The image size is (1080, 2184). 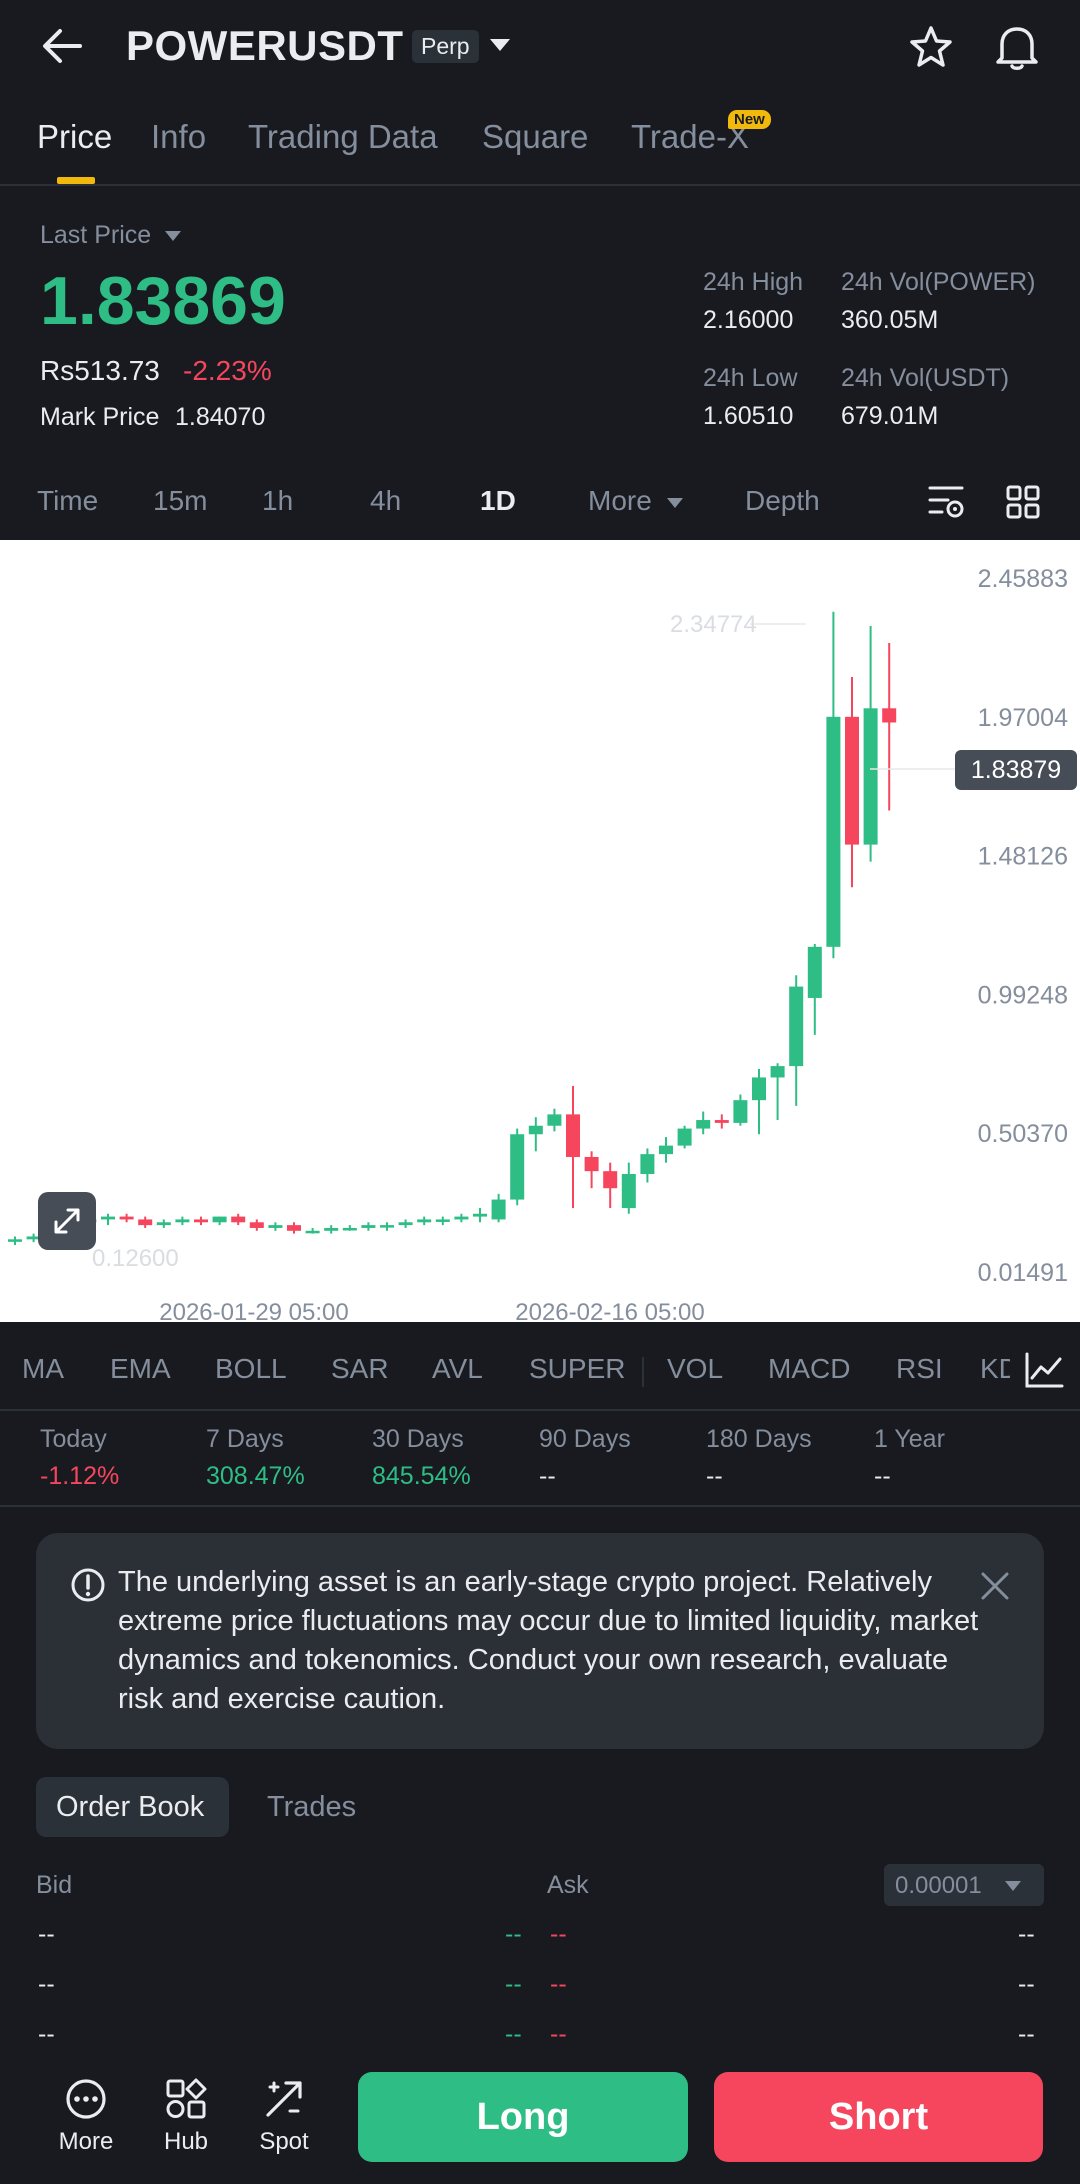 I want to click on symbol-title: POWERUSDT, so click(x=265, y=46).